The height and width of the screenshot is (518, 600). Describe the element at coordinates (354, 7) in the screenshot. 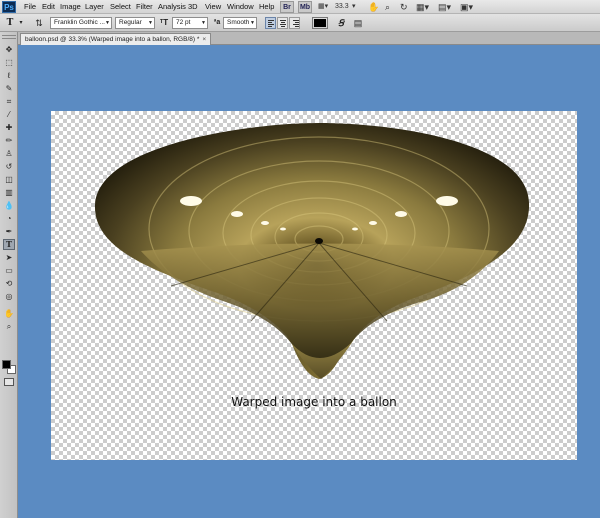

I see `zoom-dropdown-icon: ▾` at that location.